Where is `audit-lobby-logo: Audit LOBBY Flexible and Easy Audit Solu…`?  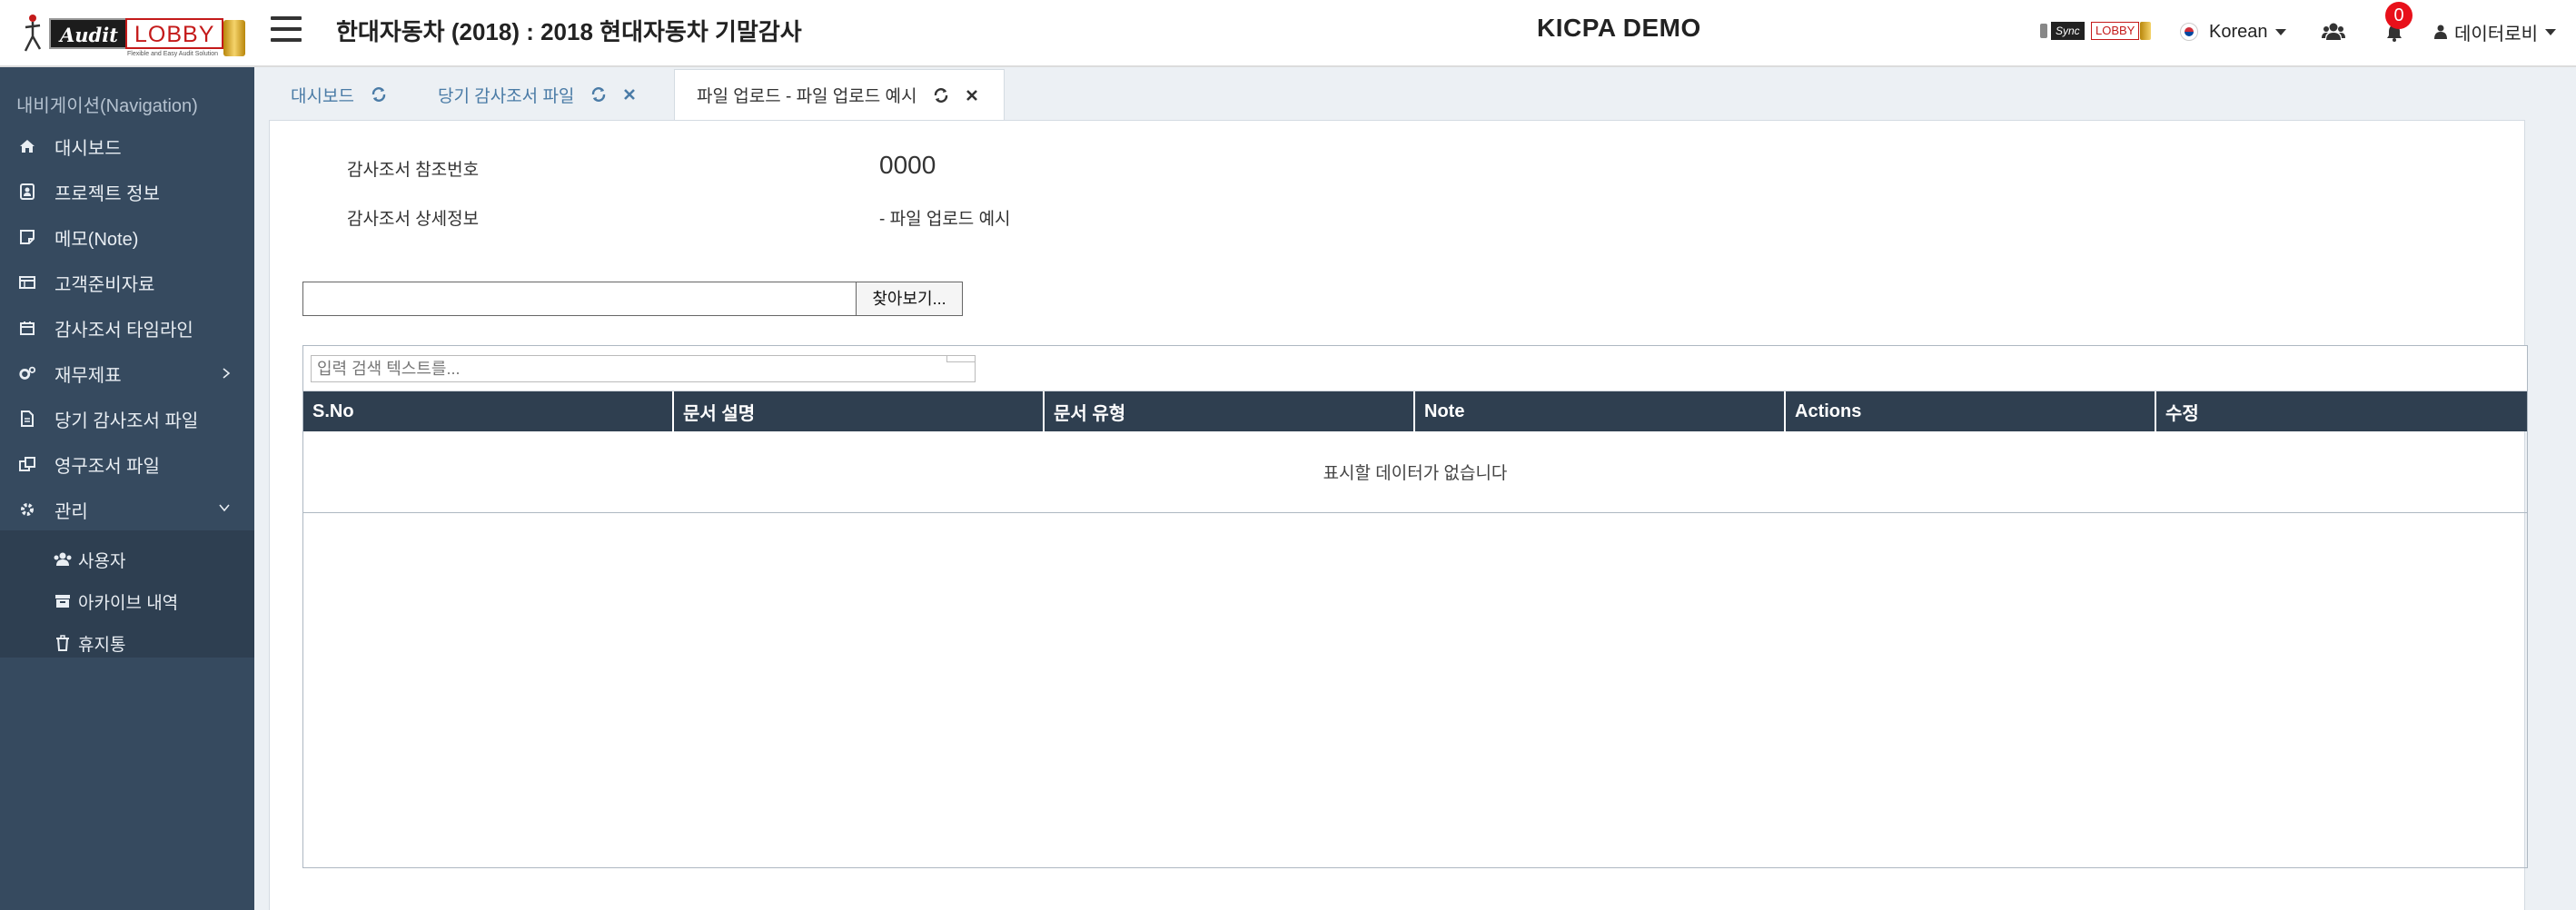 audit-lobby-logo: Audit LOBBY Flexible and Easy Audit Solu… is located at coordinates (132, 34).